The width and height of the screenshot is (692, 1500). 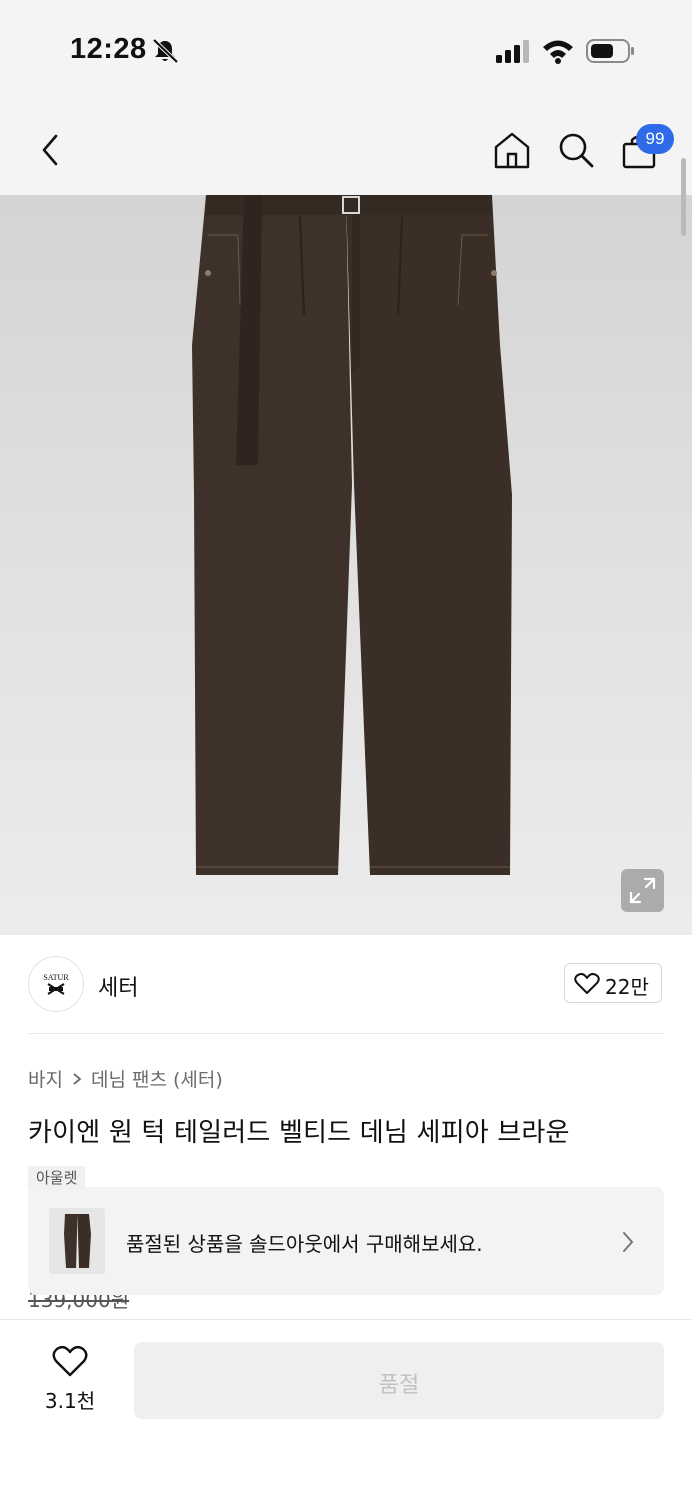 I want to click on expand-icon, so click(x=642, y=890).